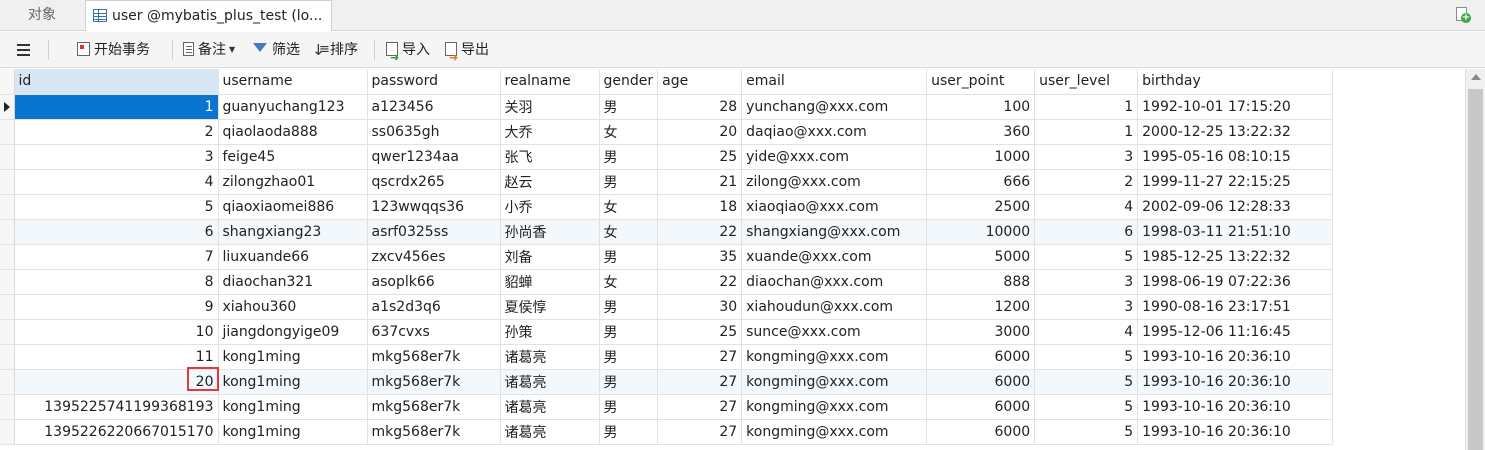 The width and height of the screenshot is (1485, 450). What do you see at coordinates (550, 182) in the screenshot?
I see `cell-realname: 赵云` at bounding box center [550, 182].